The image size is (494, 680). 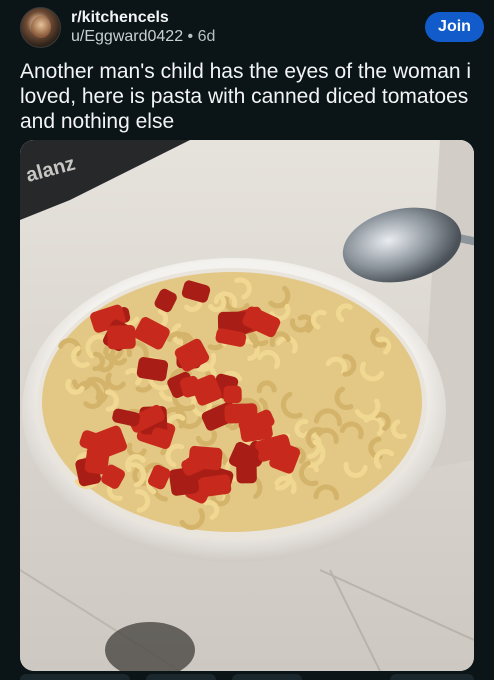 I want to click on post-age: 6d, so click(x=206, y=36).